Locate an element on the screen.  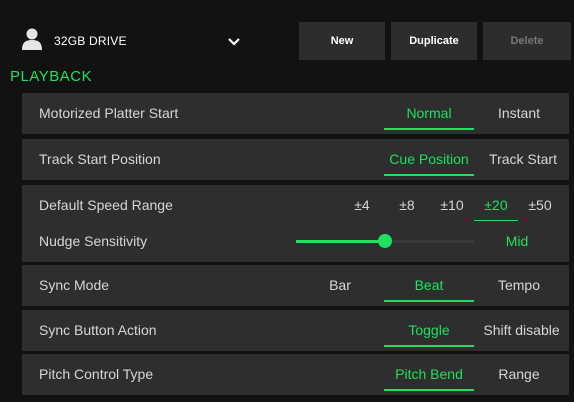
section-title: PLAYBACK is located at coordinates (51, 76).